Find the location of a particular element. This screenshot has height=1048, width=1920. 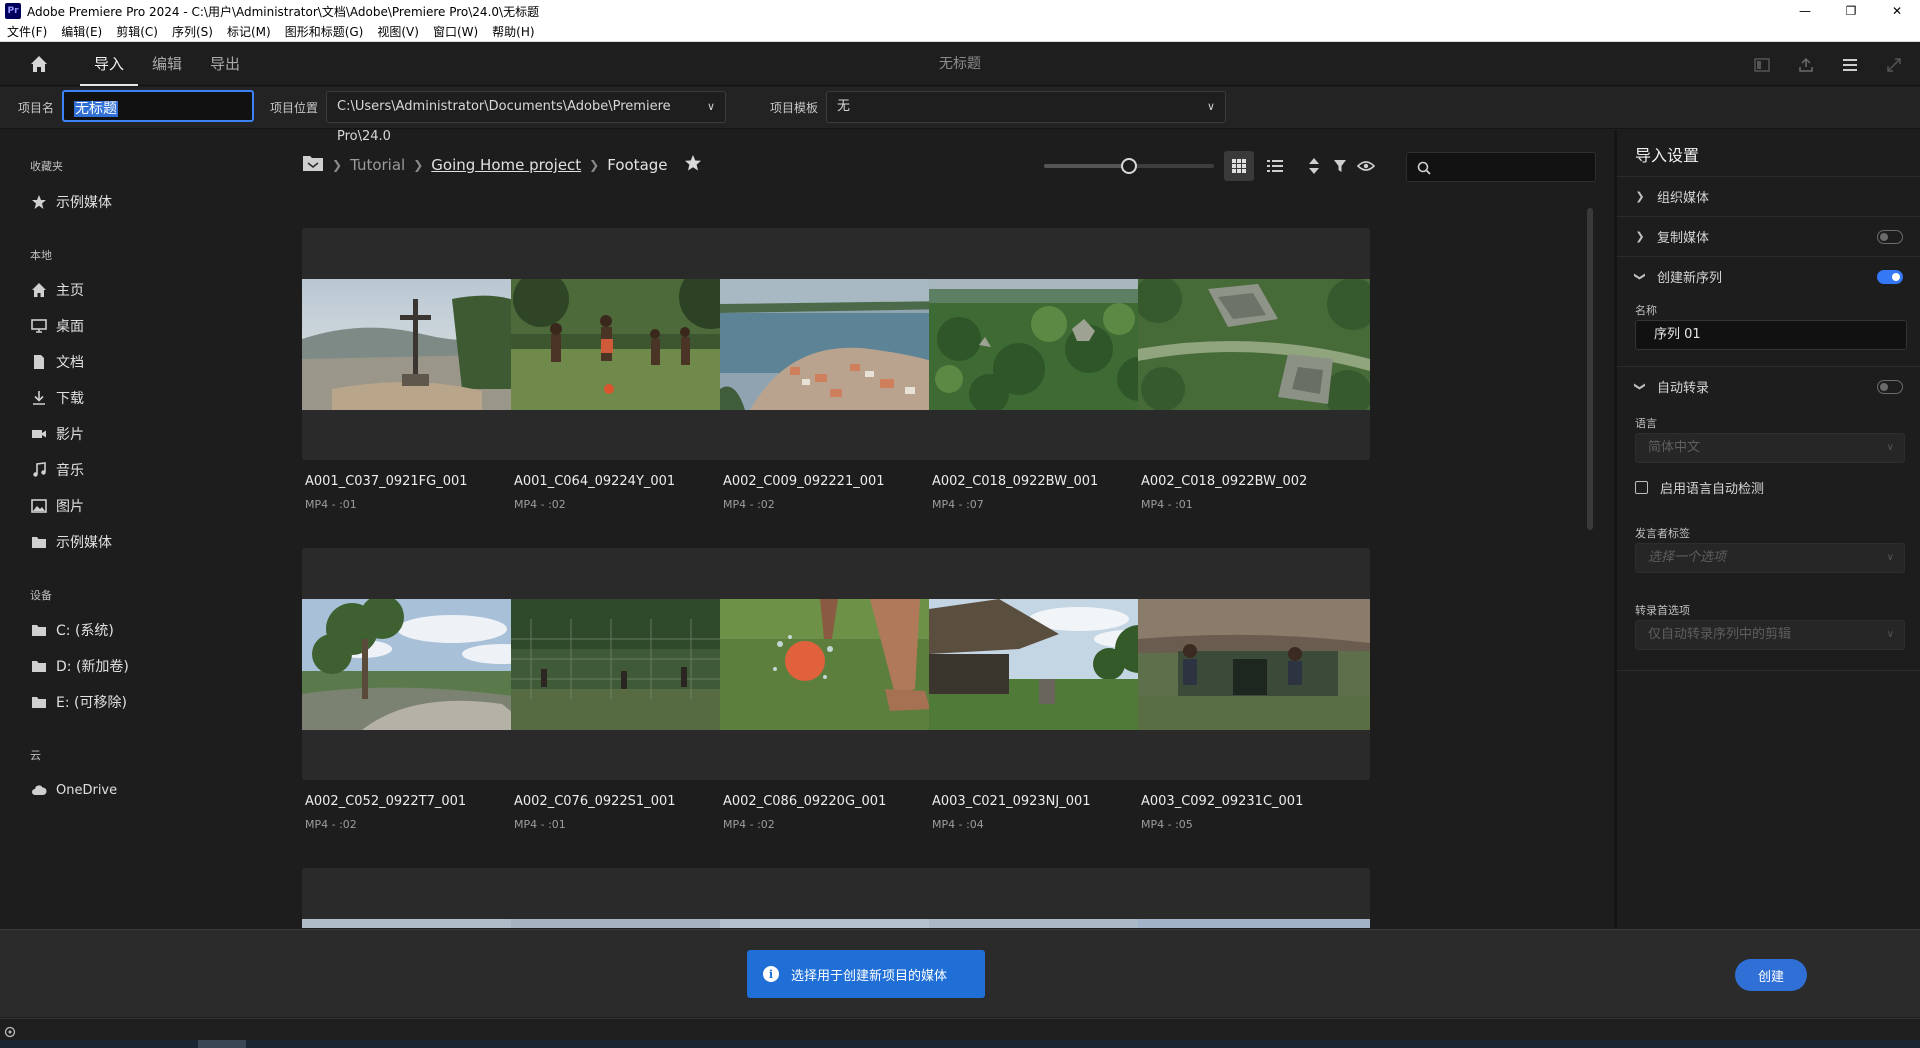

media-name: A003_C021_0923NJ_001 is located at coordinates (1011, 801).